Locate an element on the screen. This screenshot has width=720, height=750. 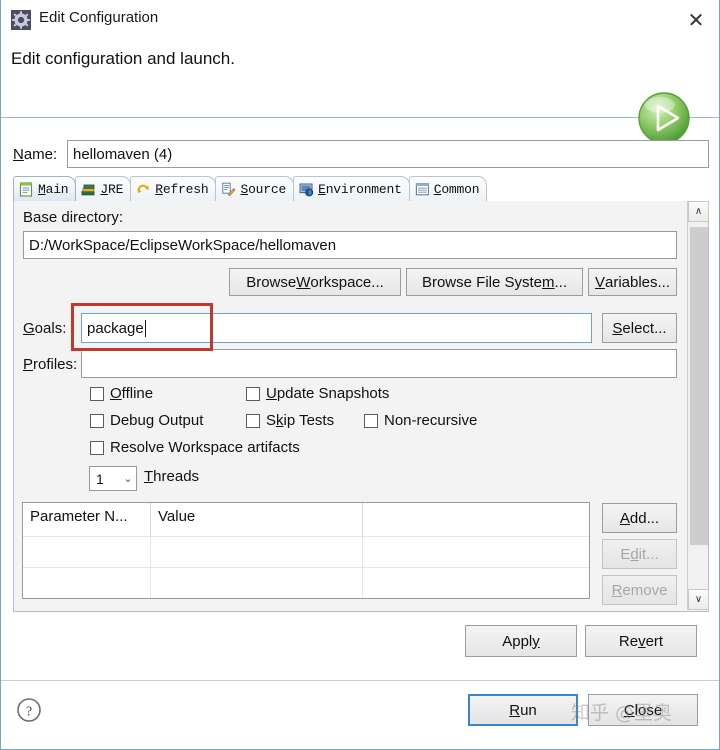
threads-dropdown: 1 ⌄ is located at coordinates (113, 478).